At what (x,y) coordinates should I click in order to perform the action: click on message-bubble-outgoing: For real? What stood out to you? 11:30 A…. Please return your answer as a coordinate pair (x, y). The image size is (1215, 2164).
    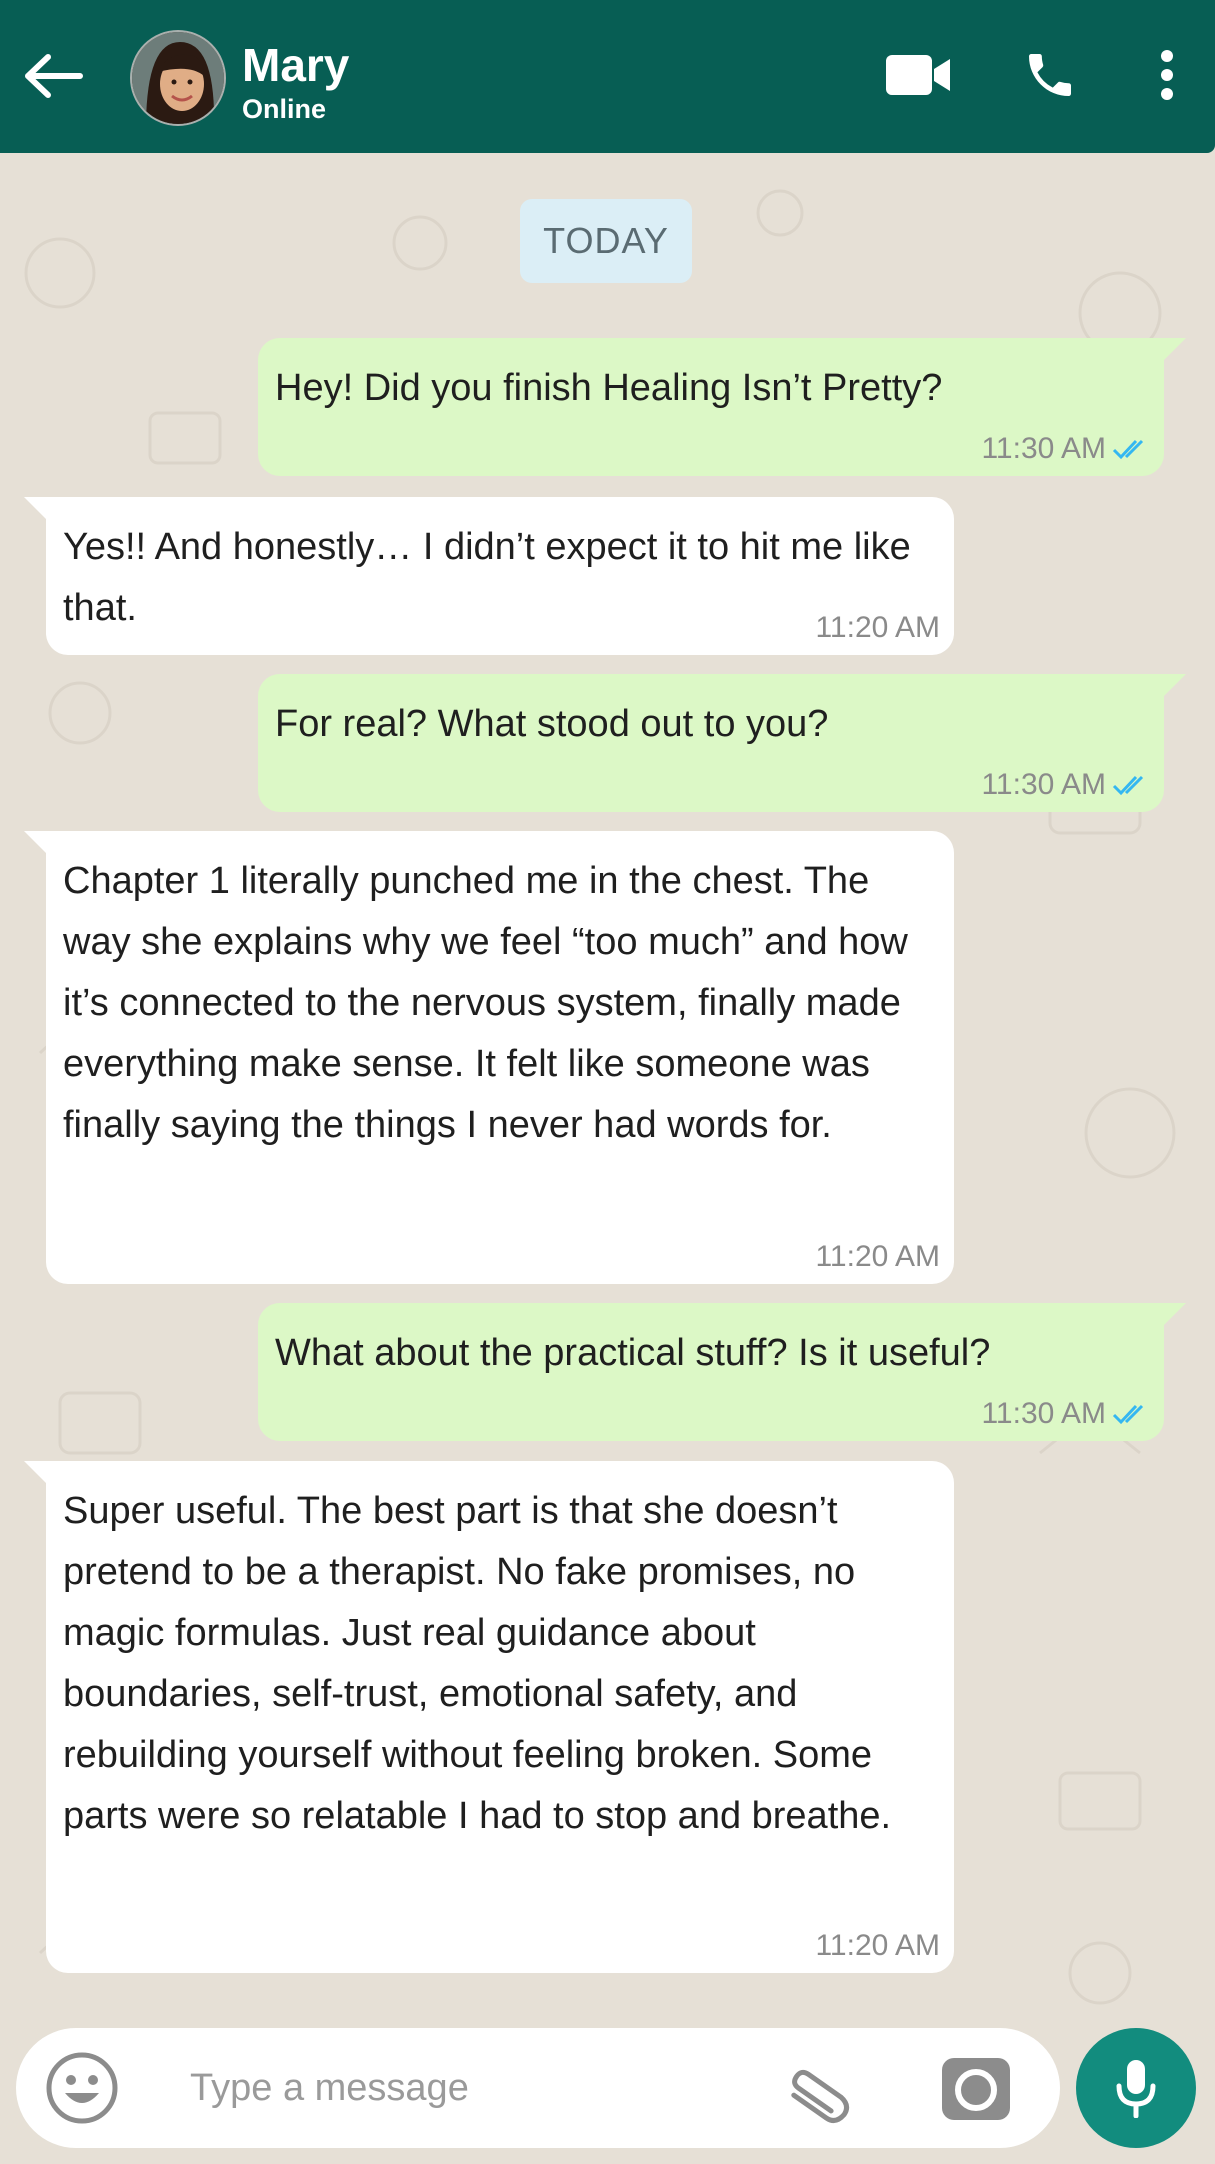
    Looking at the image, I should click on (722, 743).